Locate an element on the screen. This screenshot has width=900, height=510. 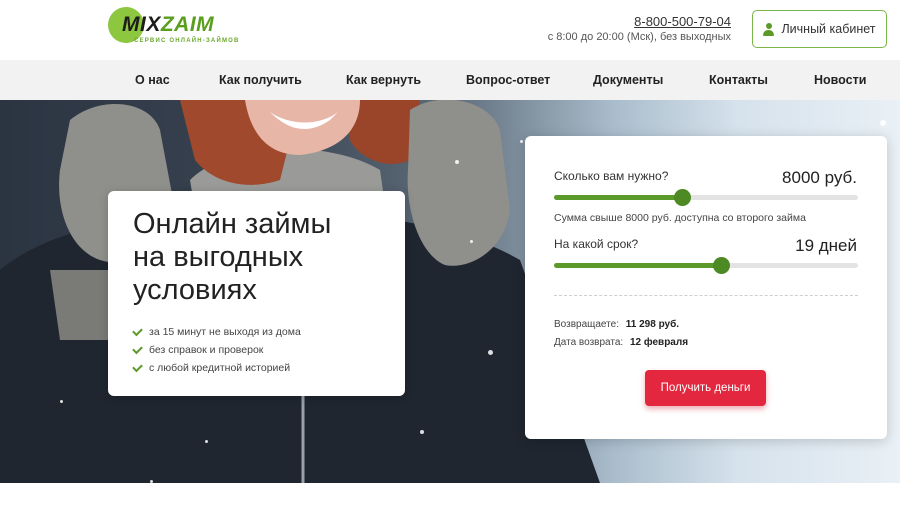
nav-item-how-to-repay: Как вернуть is located at coordinates (383, 80).